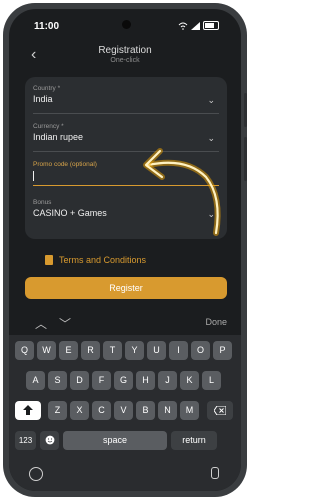 Image resolution: width=320 pixels, height=500 pixels. I want to click on currency-select: Currency * Indian rupee ⌄, so click(126, 137).